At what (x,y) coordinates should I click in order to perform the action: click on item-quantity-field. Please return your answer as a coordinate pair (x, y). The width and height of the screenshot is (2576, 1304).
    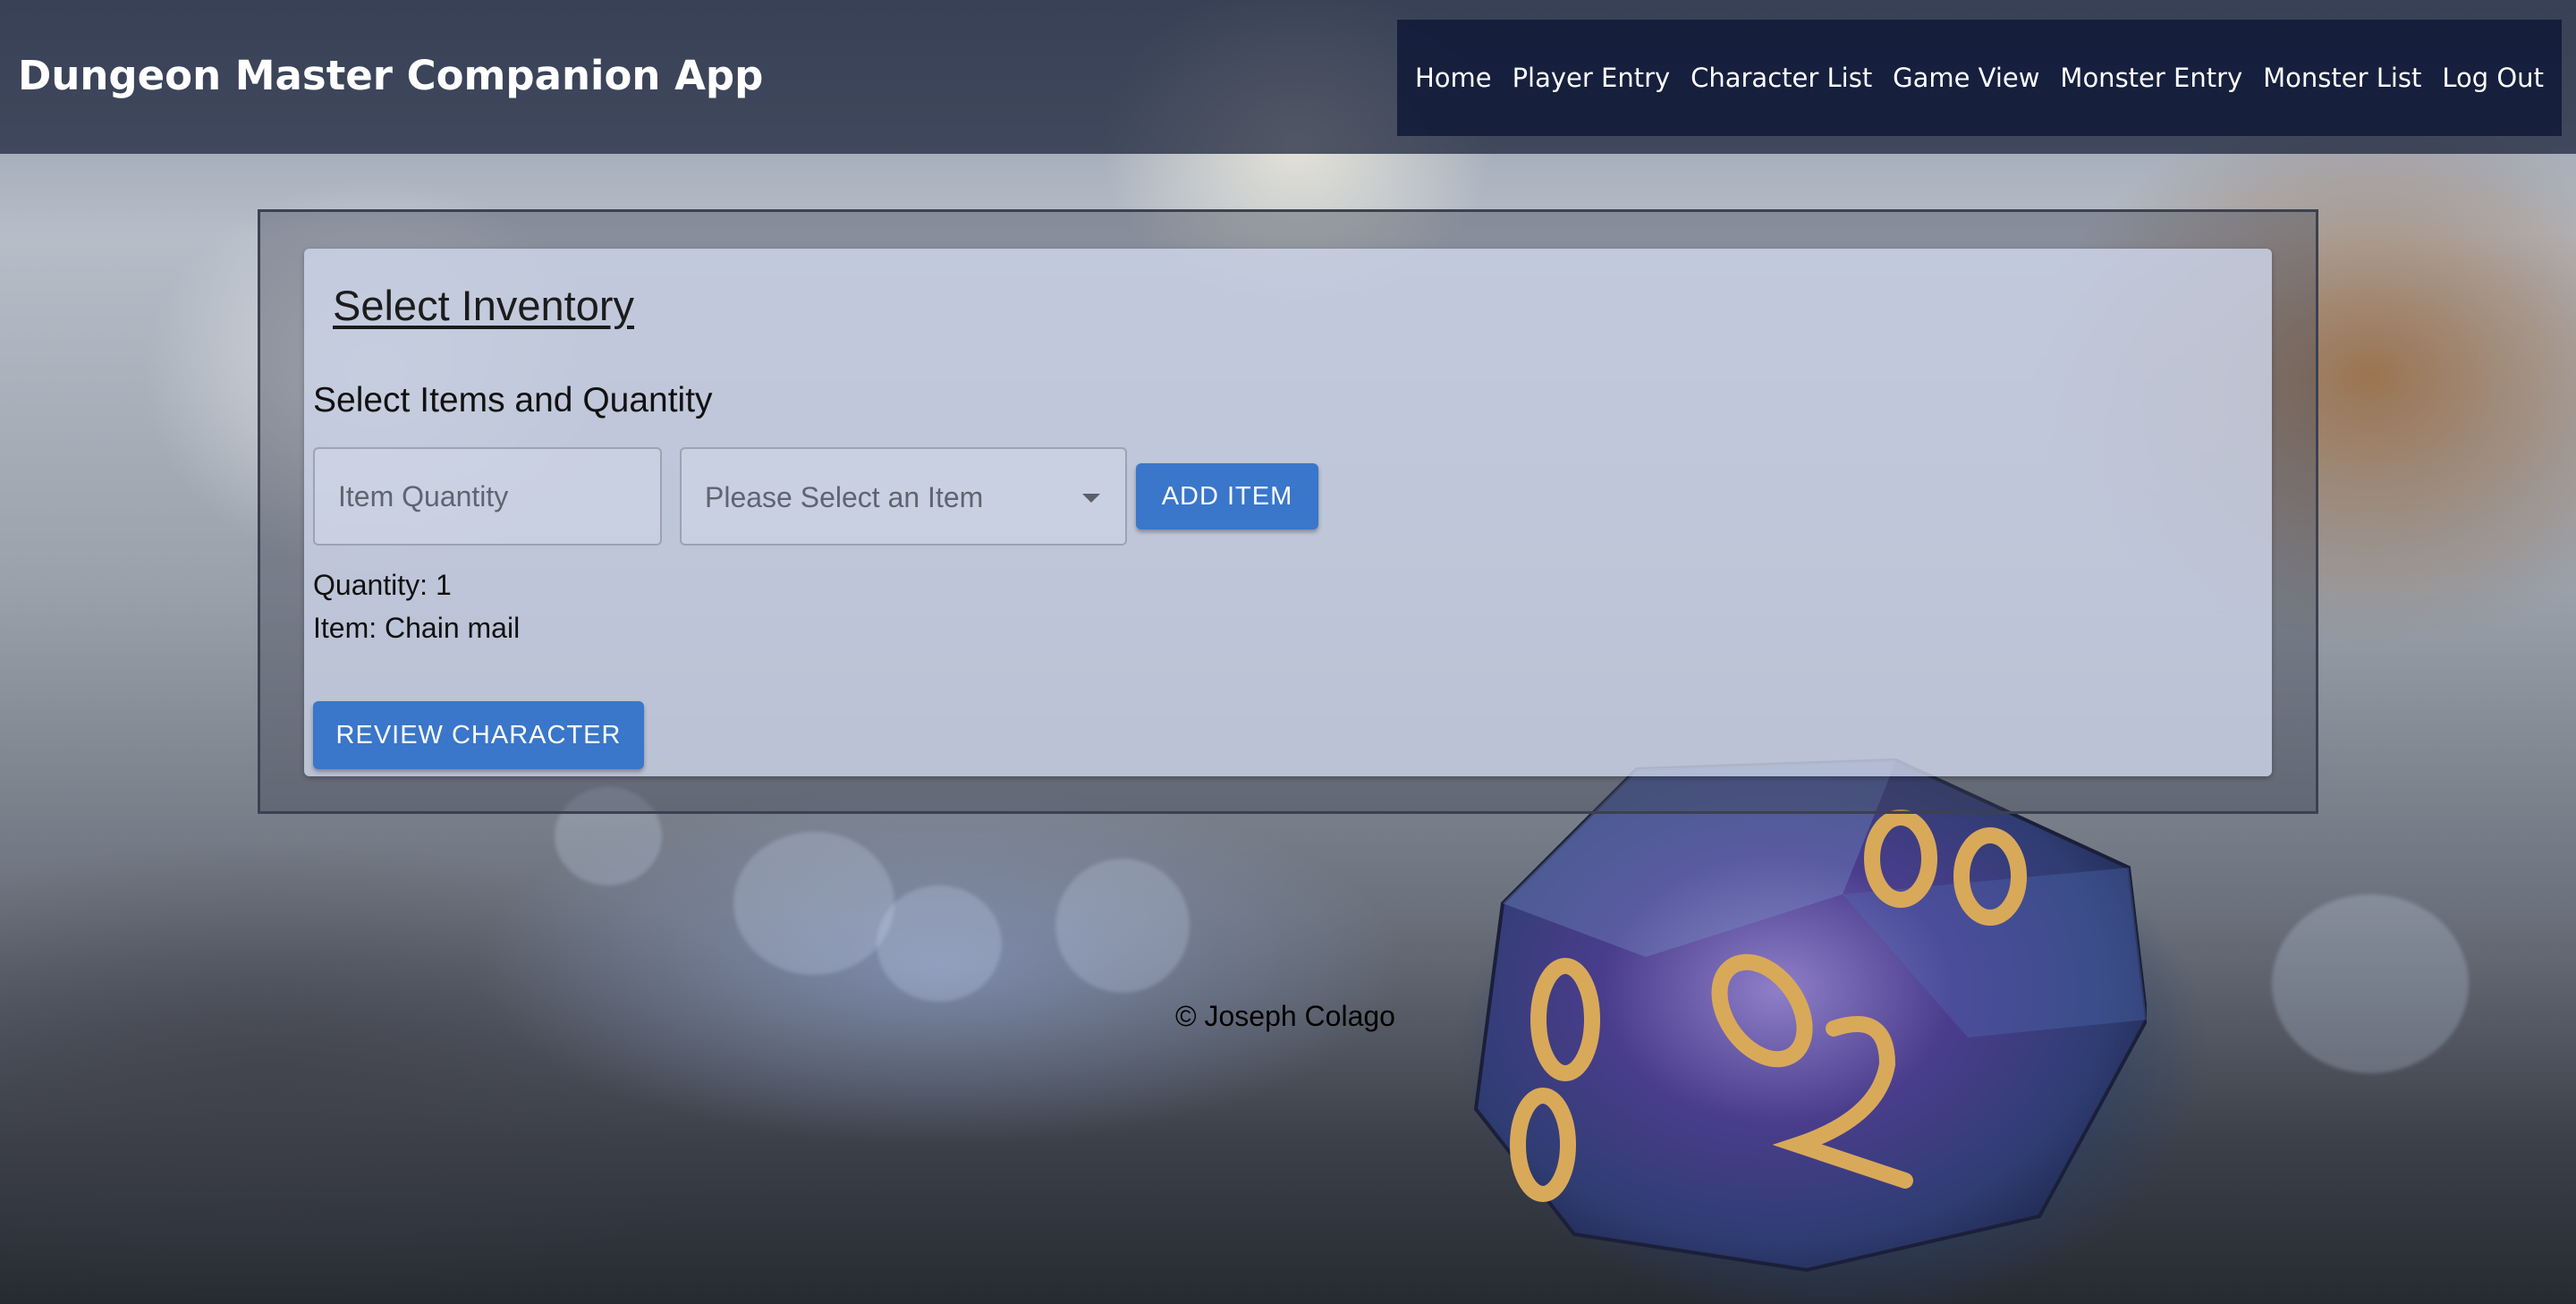
    Looking at the image, I should click on (487, 496).